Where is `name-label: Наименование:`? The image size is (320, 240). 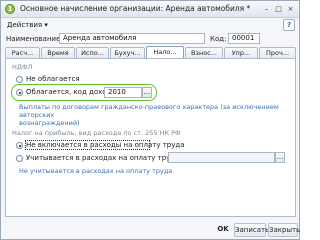 name-label: Наименование: is located at coordinates (34, 39).